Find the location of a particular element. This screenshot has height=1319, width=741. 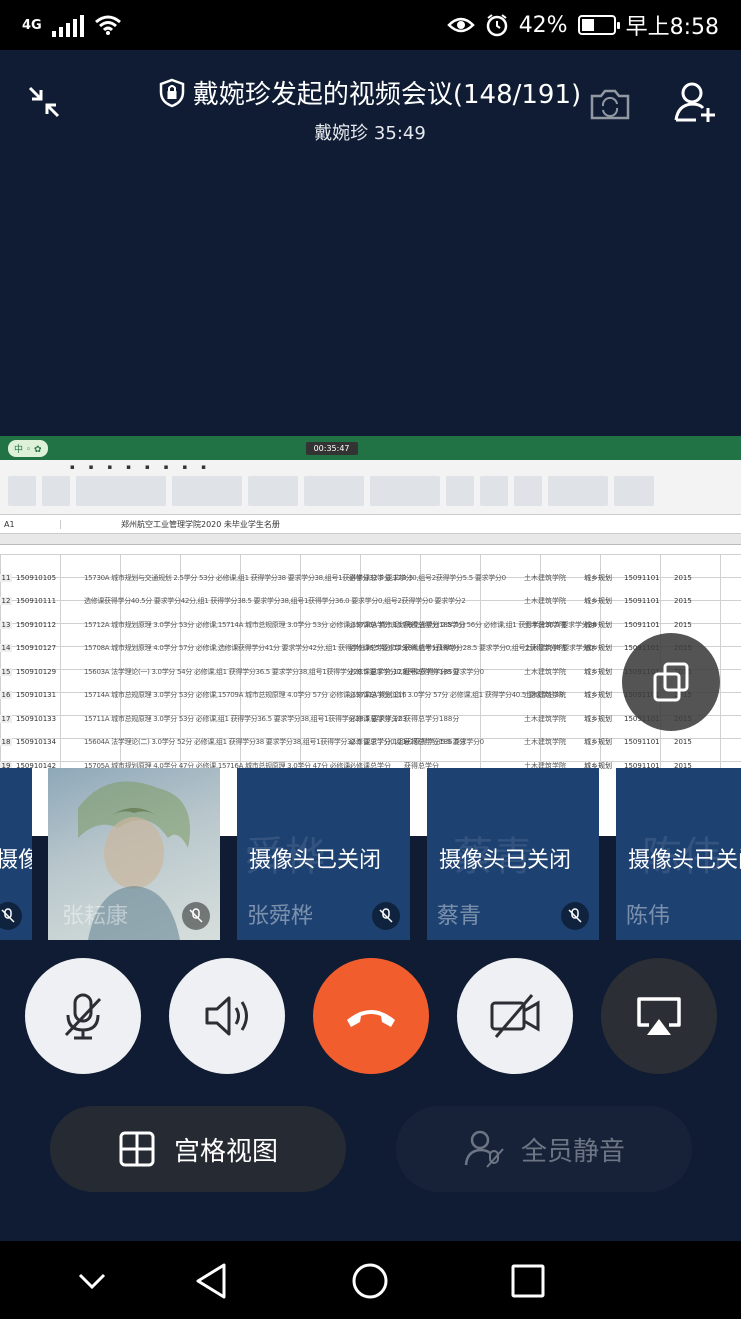

excel-cell: 获得总学分186.5分 is located at coordinates (435, 742).